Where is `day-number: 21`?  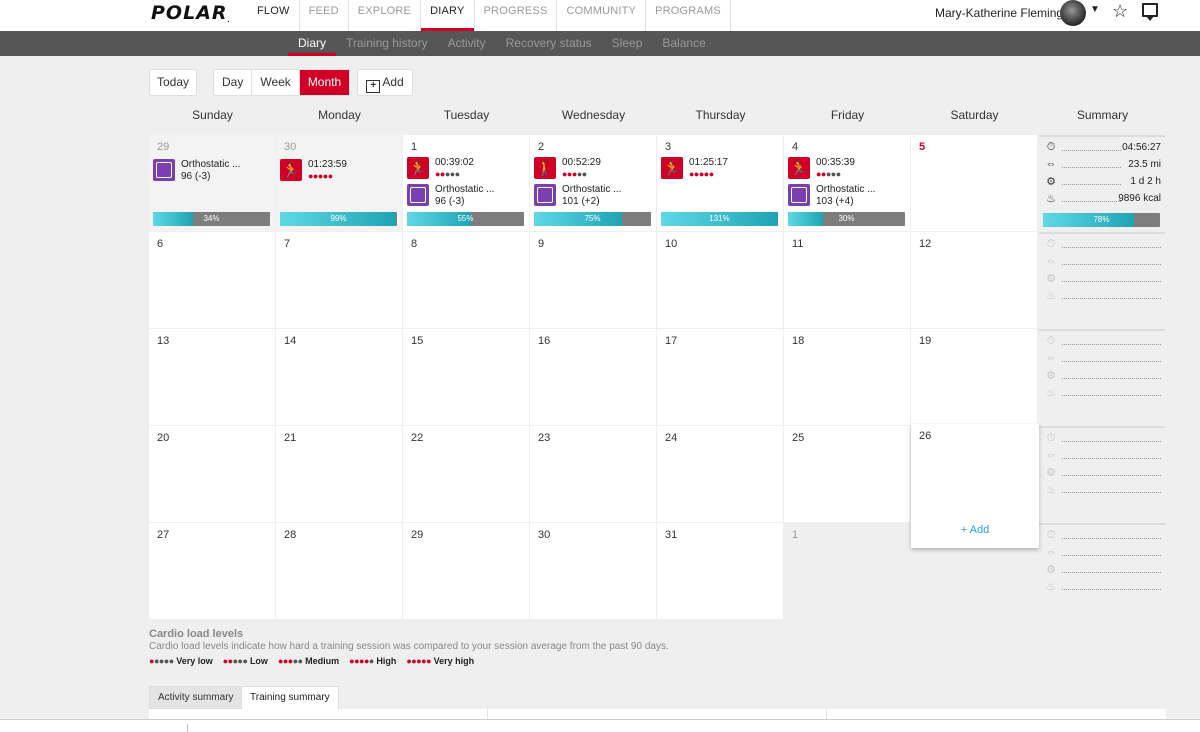
day-number: 21 is located at coordinates (290, 438).